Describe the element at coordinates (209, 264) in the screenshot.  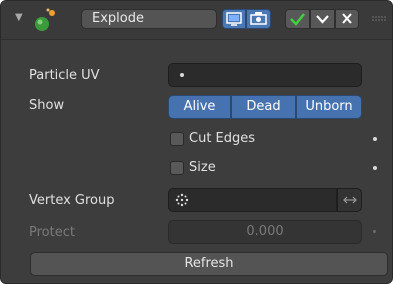
I see `refresh-button: Refresh` at that location.